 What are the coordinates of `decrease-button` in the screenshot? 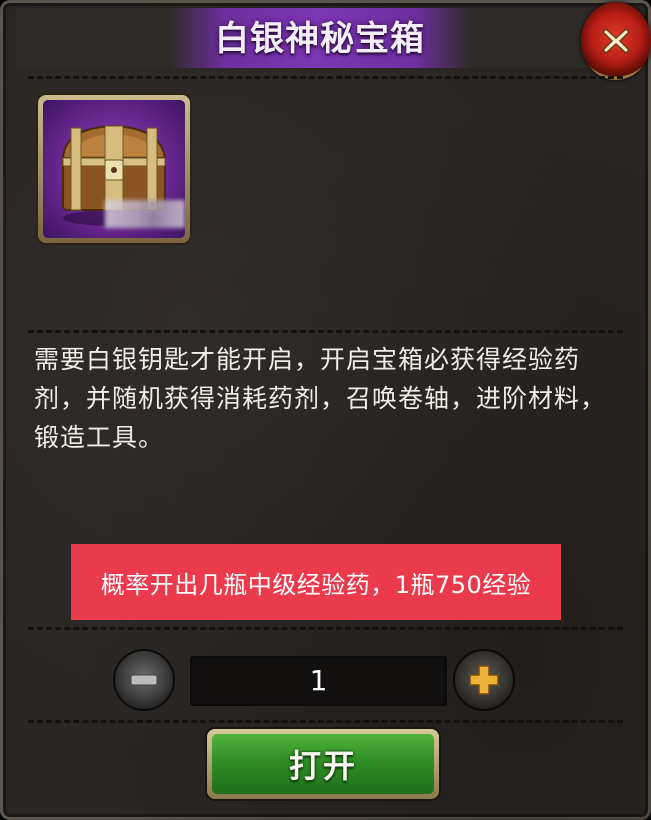 It's located at (144, 680).